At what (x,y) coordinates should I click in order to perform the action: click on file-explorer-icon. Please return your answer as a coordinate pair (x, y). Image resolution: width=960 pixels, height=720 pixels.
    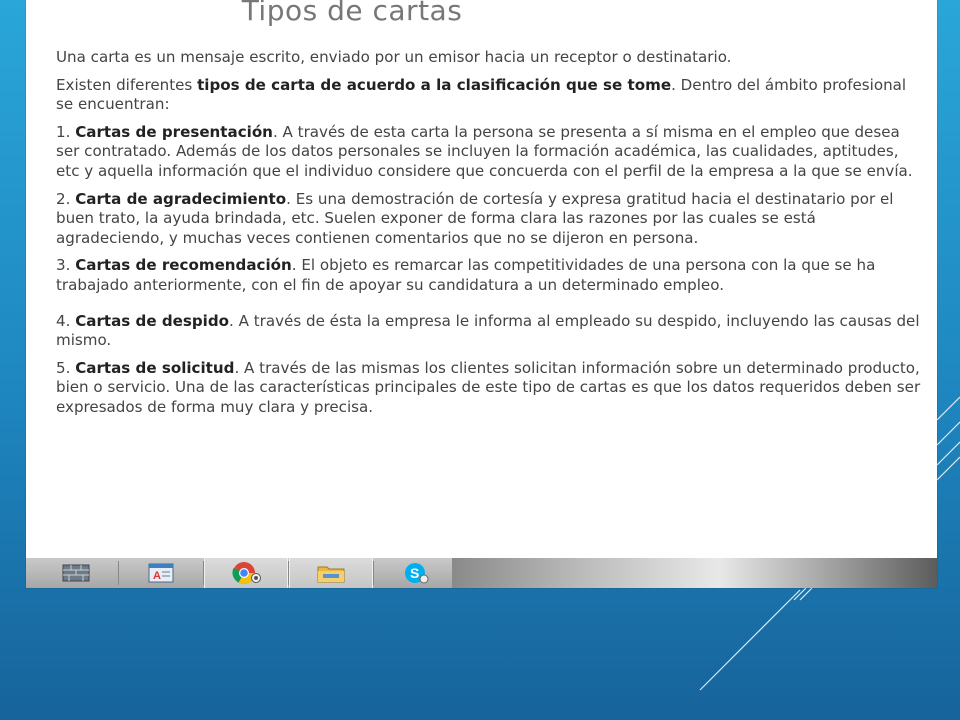
    Looking at the image, I should click on (331, 574).